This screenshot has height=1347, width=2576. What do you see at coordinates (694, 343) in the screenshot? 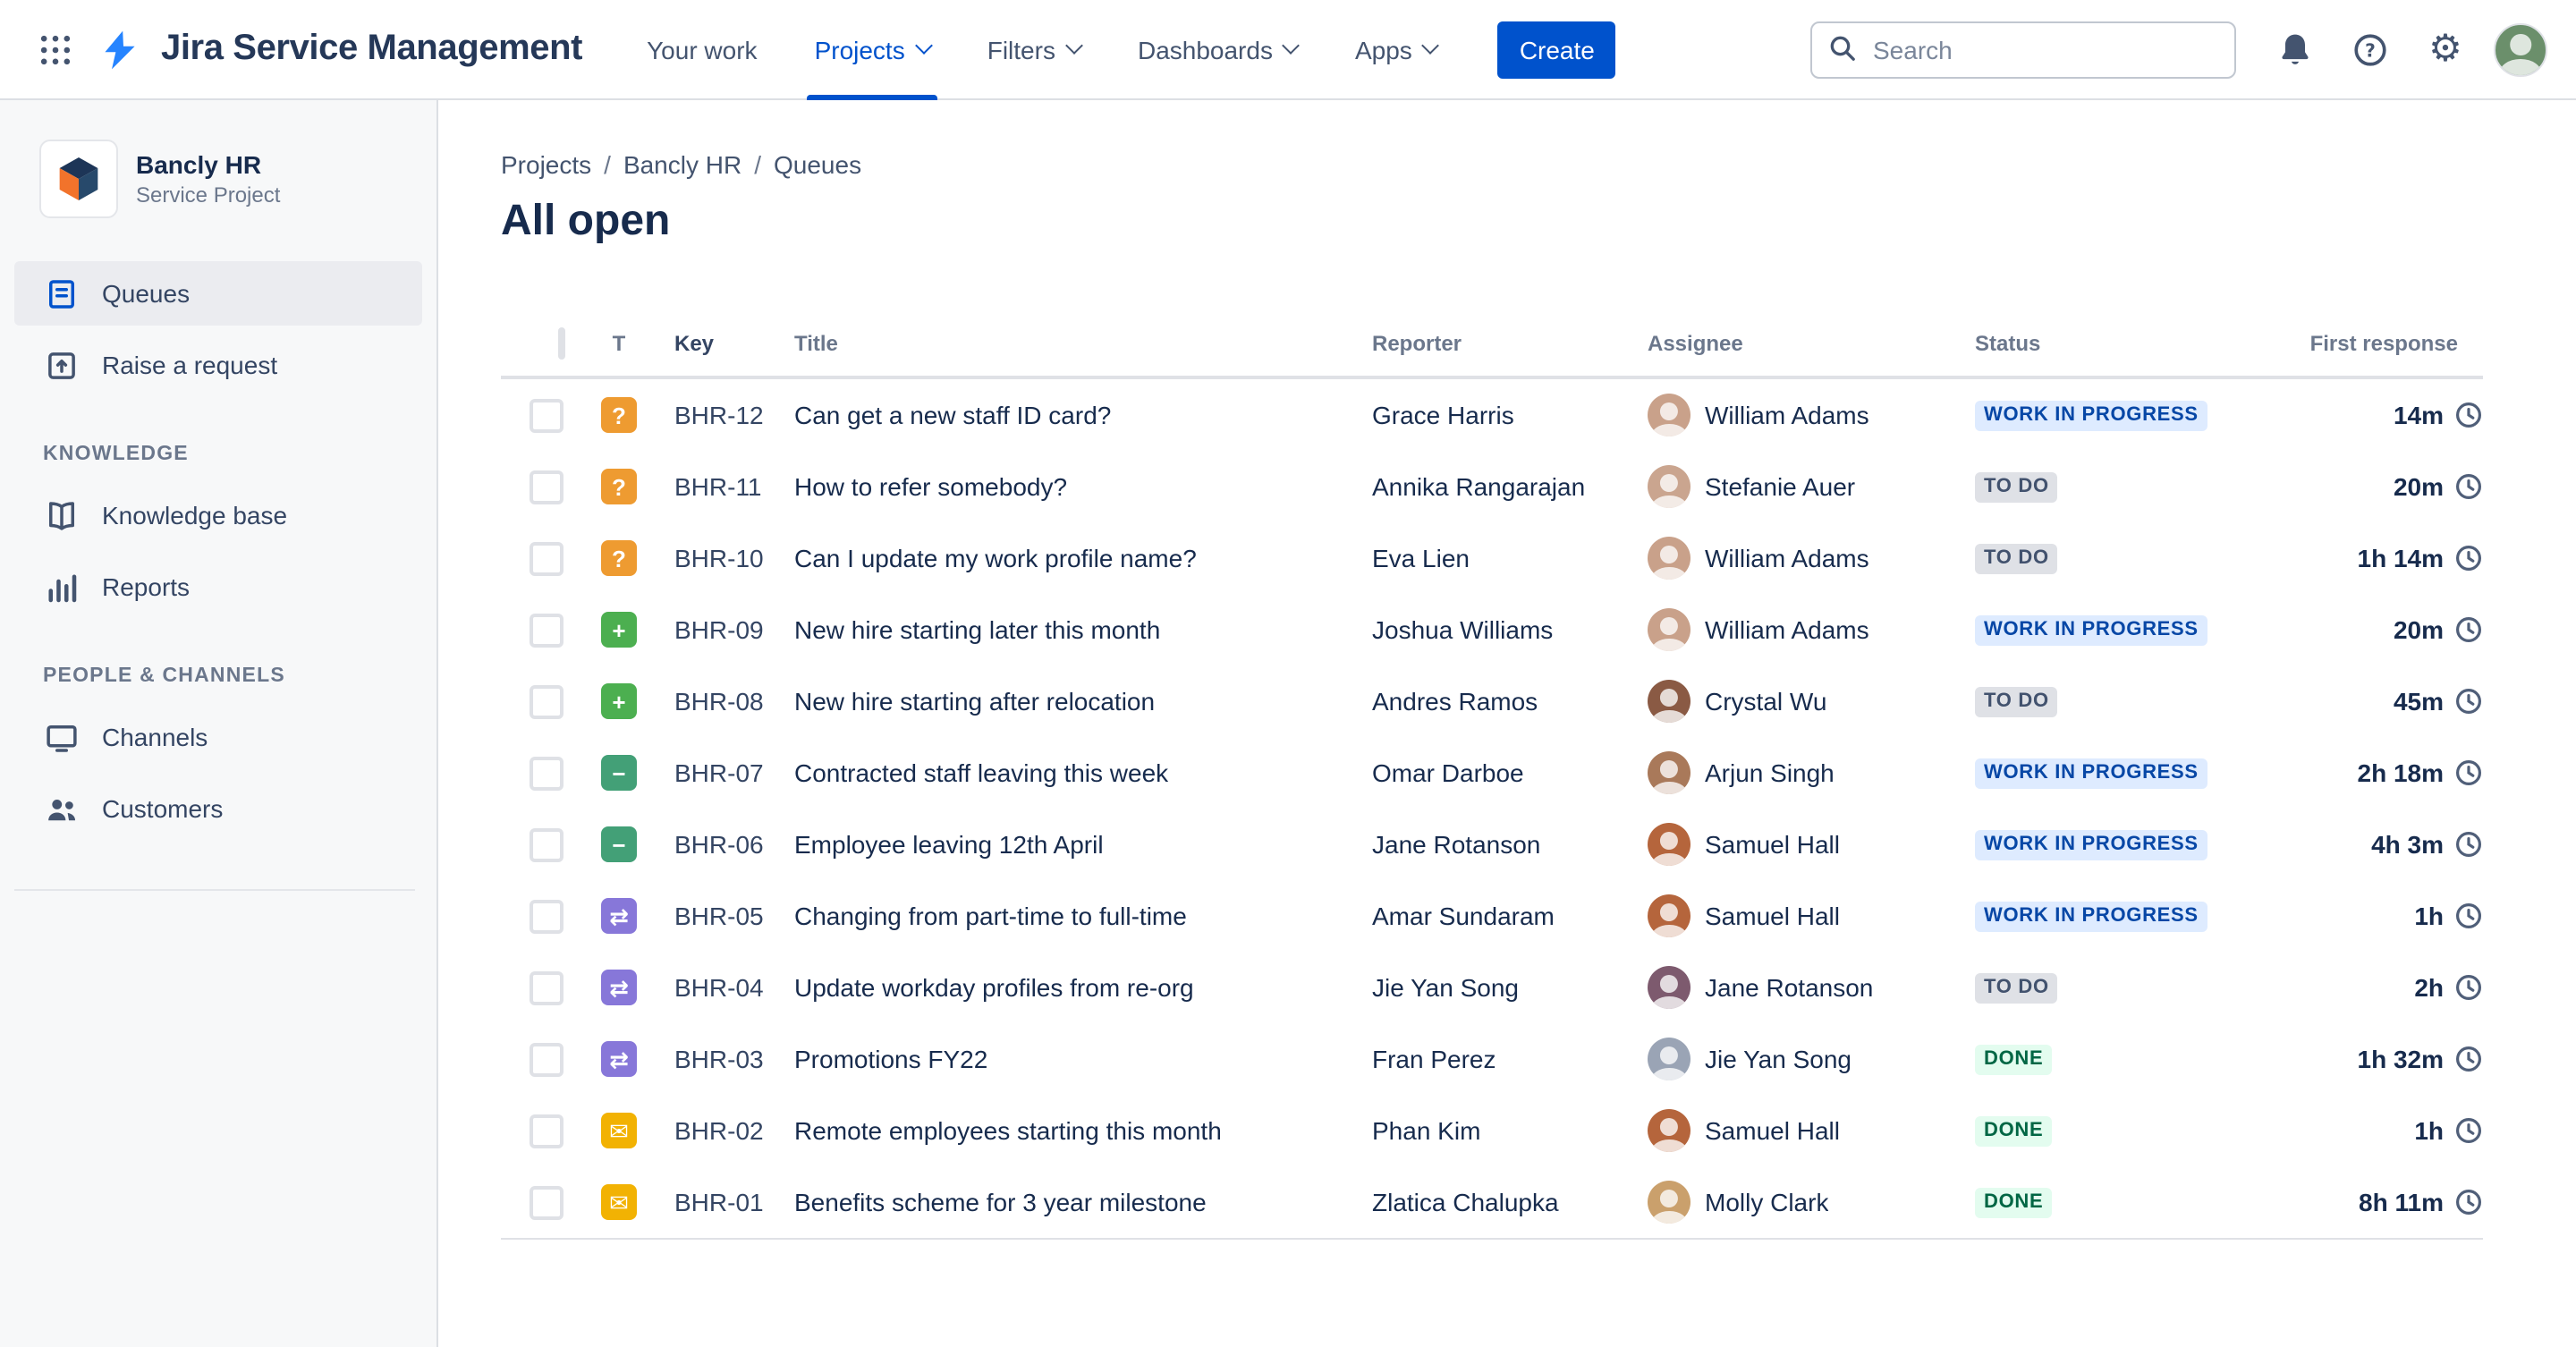
I see `column-header-key: Key` at bounding box center [694, 343].